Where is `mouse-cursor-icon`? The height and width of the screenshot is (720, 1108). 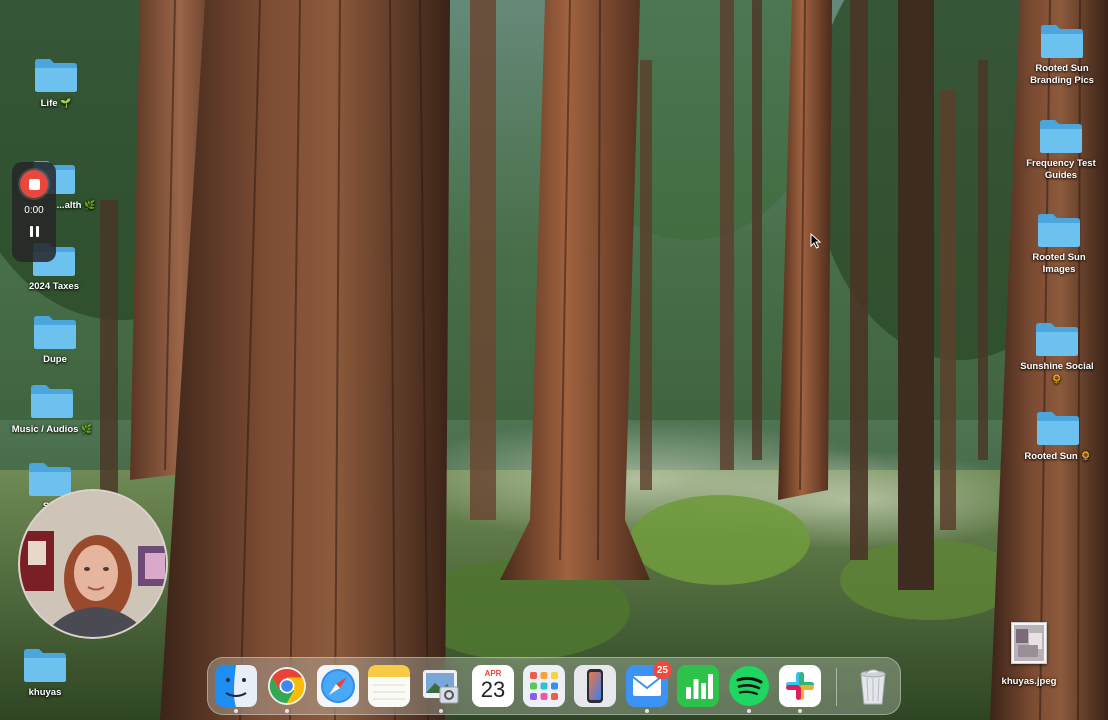
mouse-cursor-icon is located at coordinates (816, 241).